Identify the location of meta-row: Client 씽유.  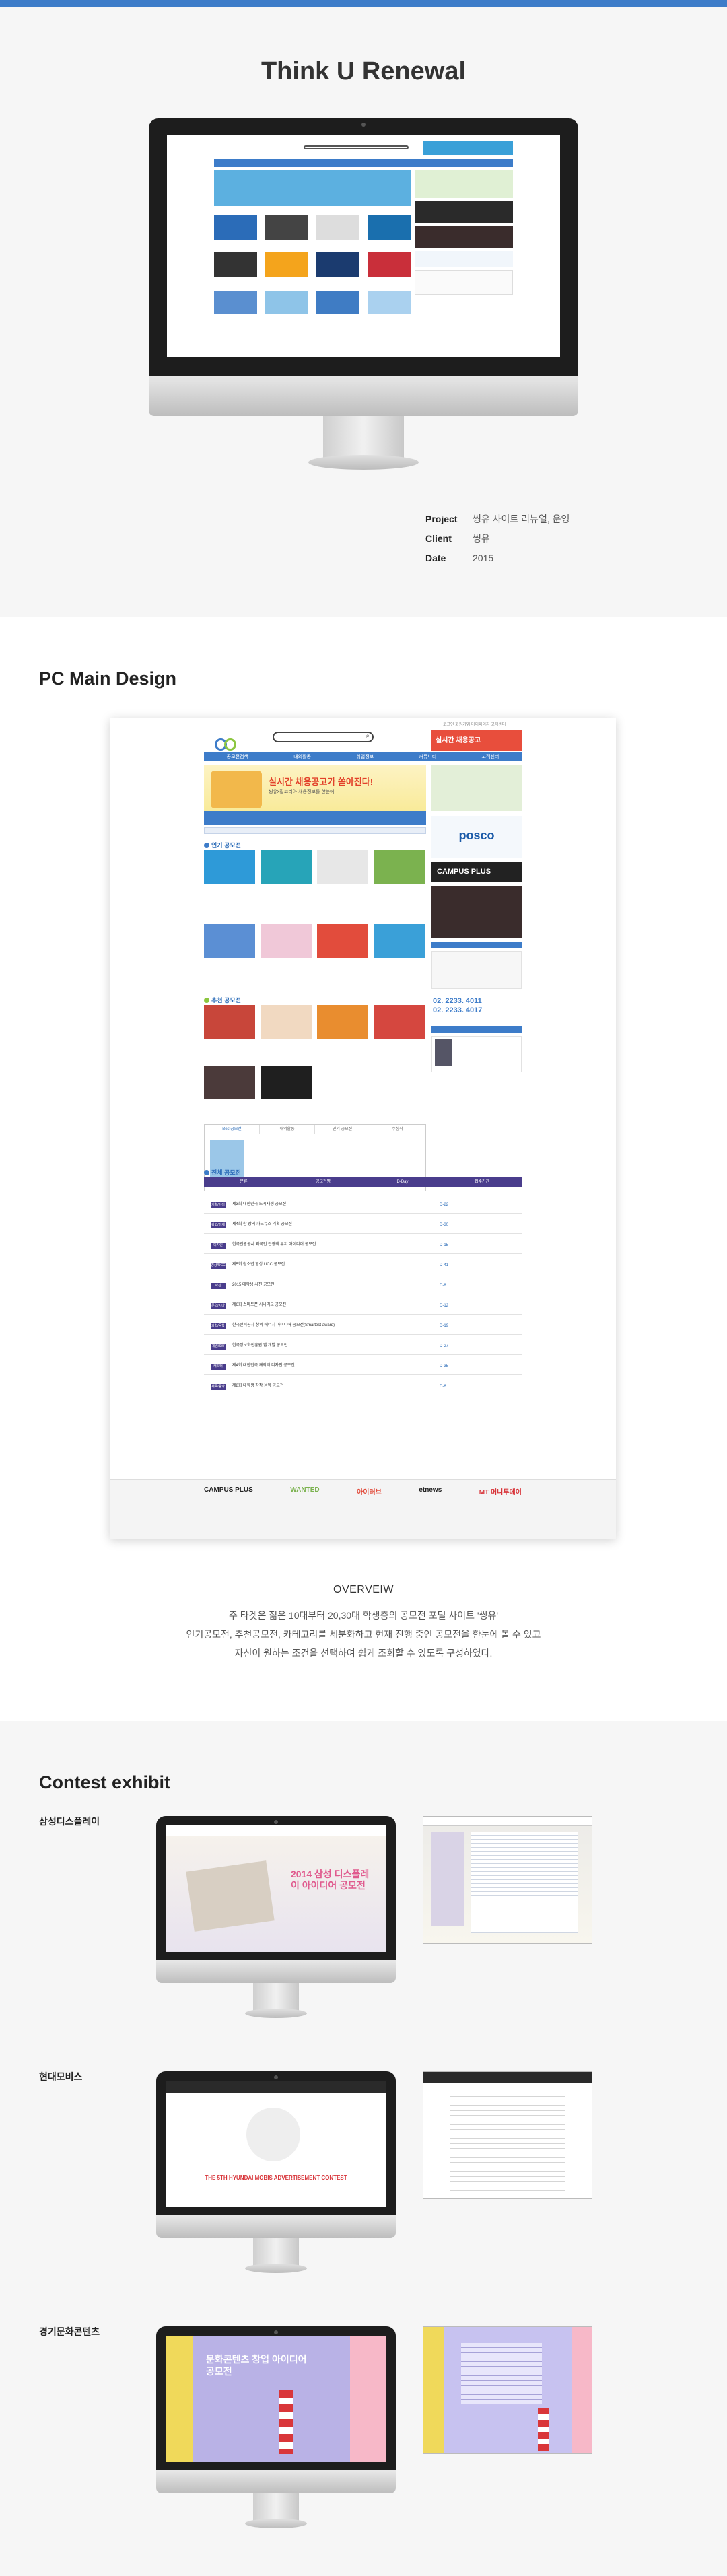
(497, 539).